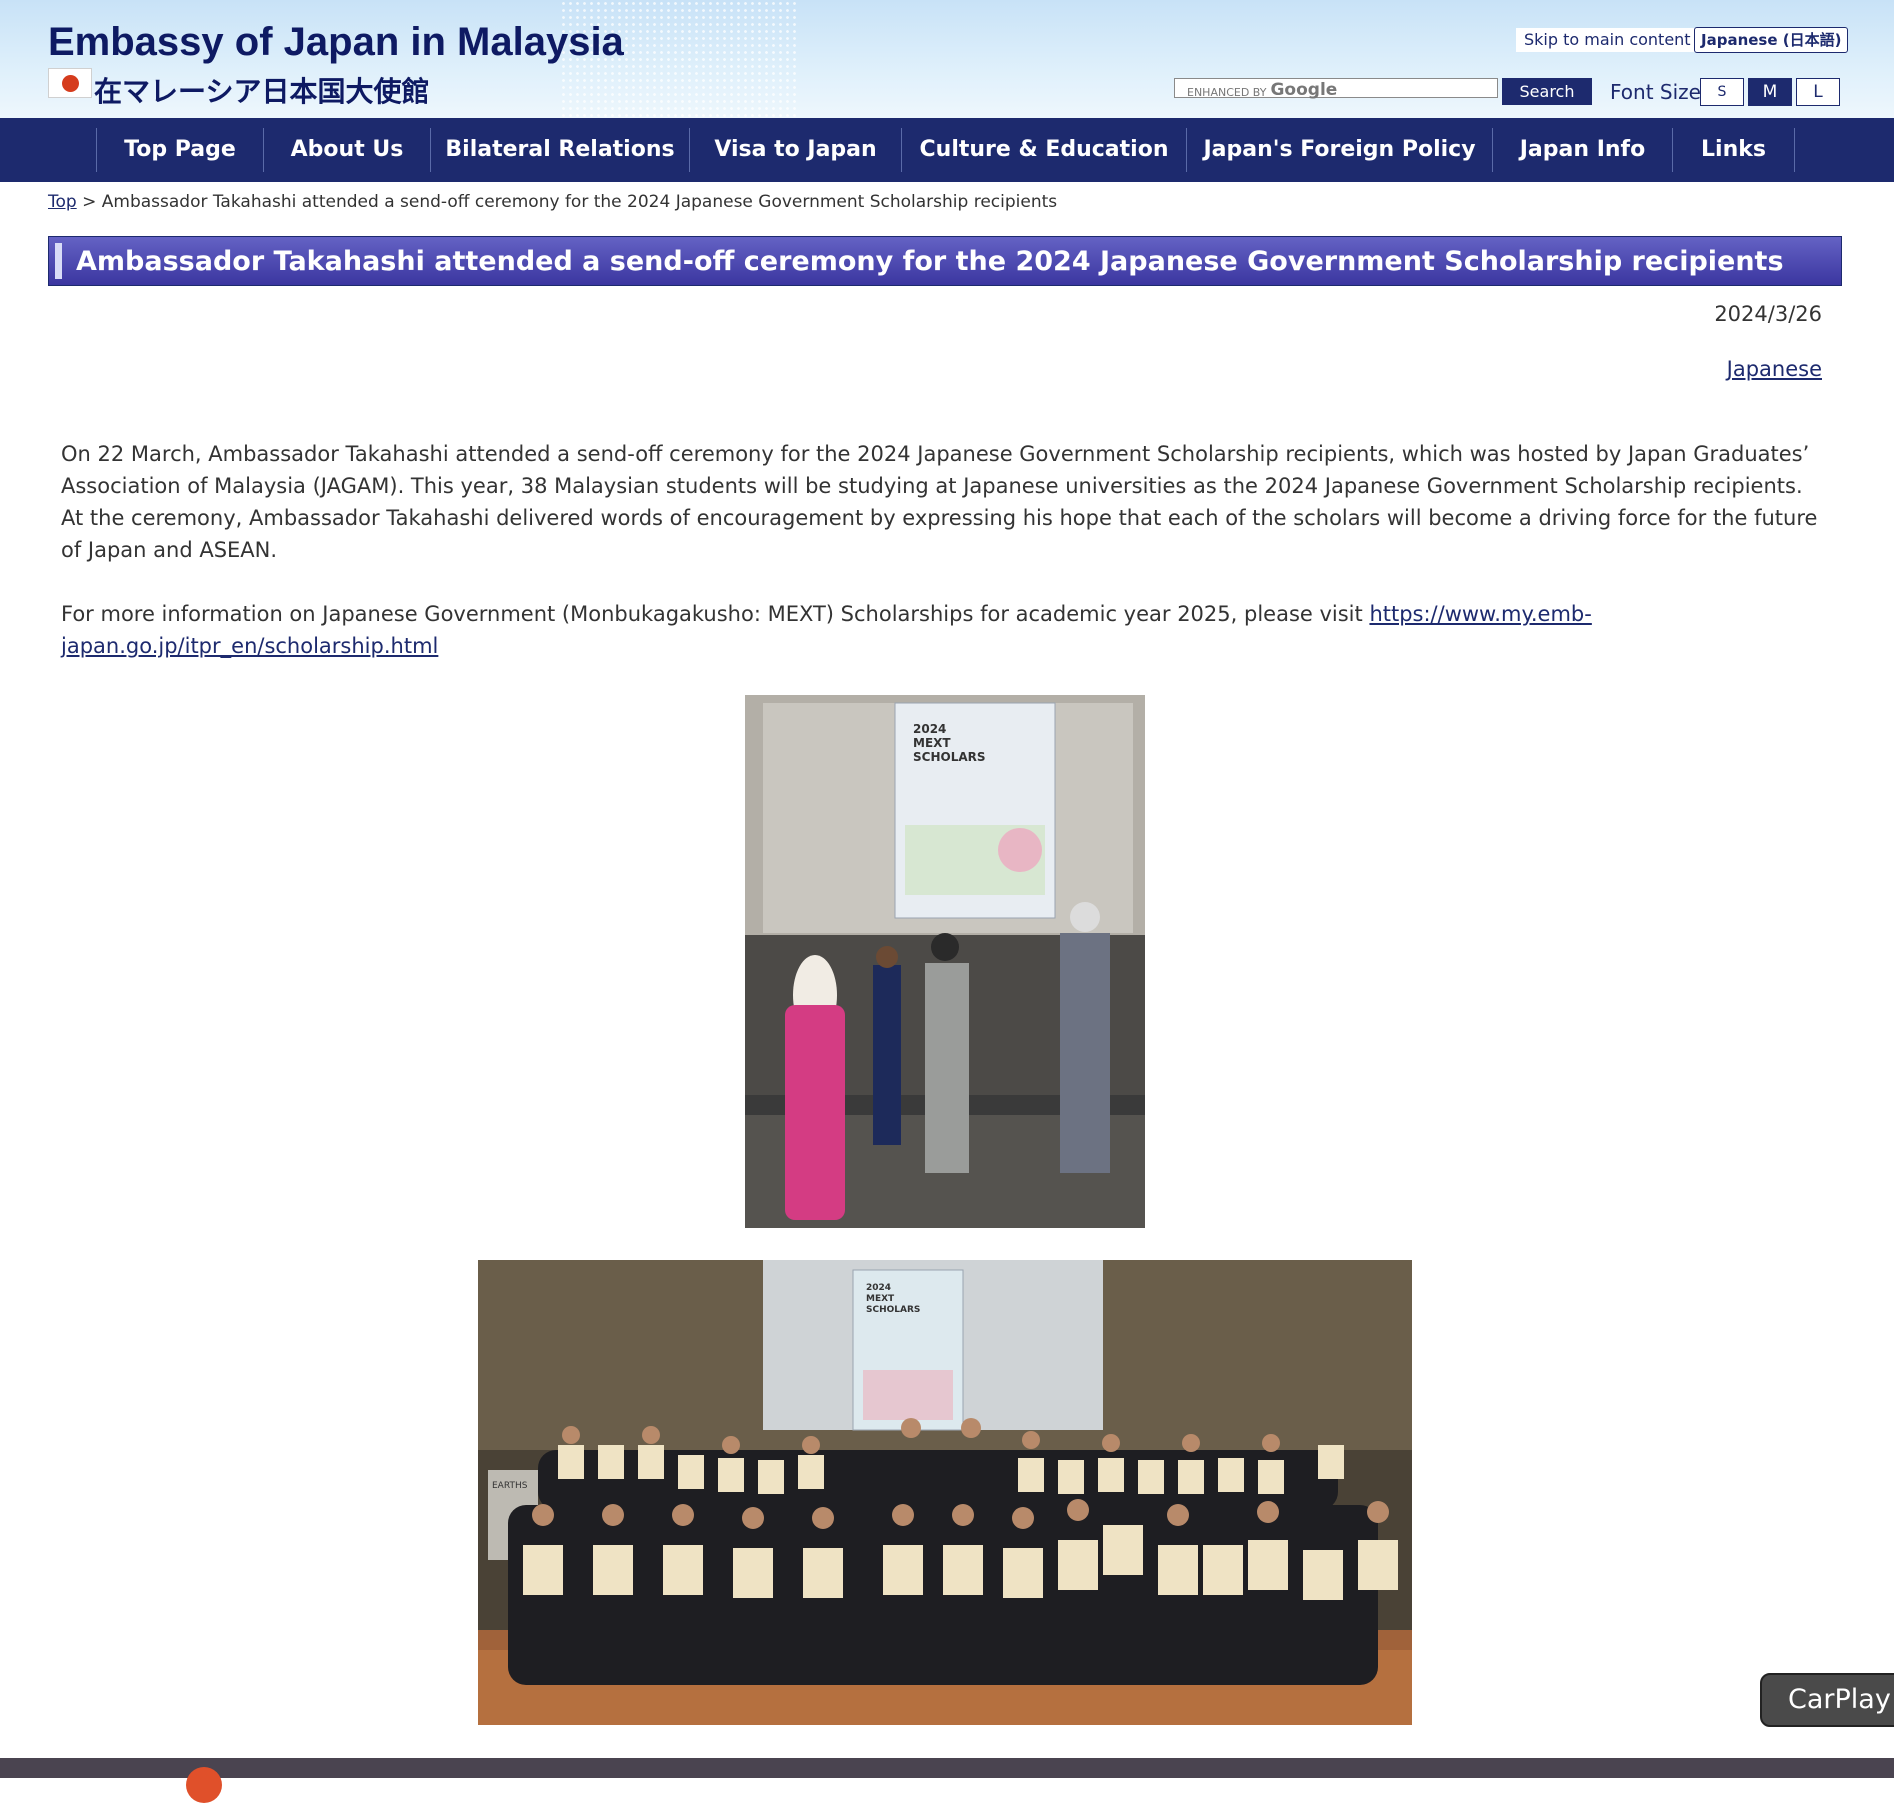  I want to click on group-poster-mext: MEXT, so click(880, 1299).